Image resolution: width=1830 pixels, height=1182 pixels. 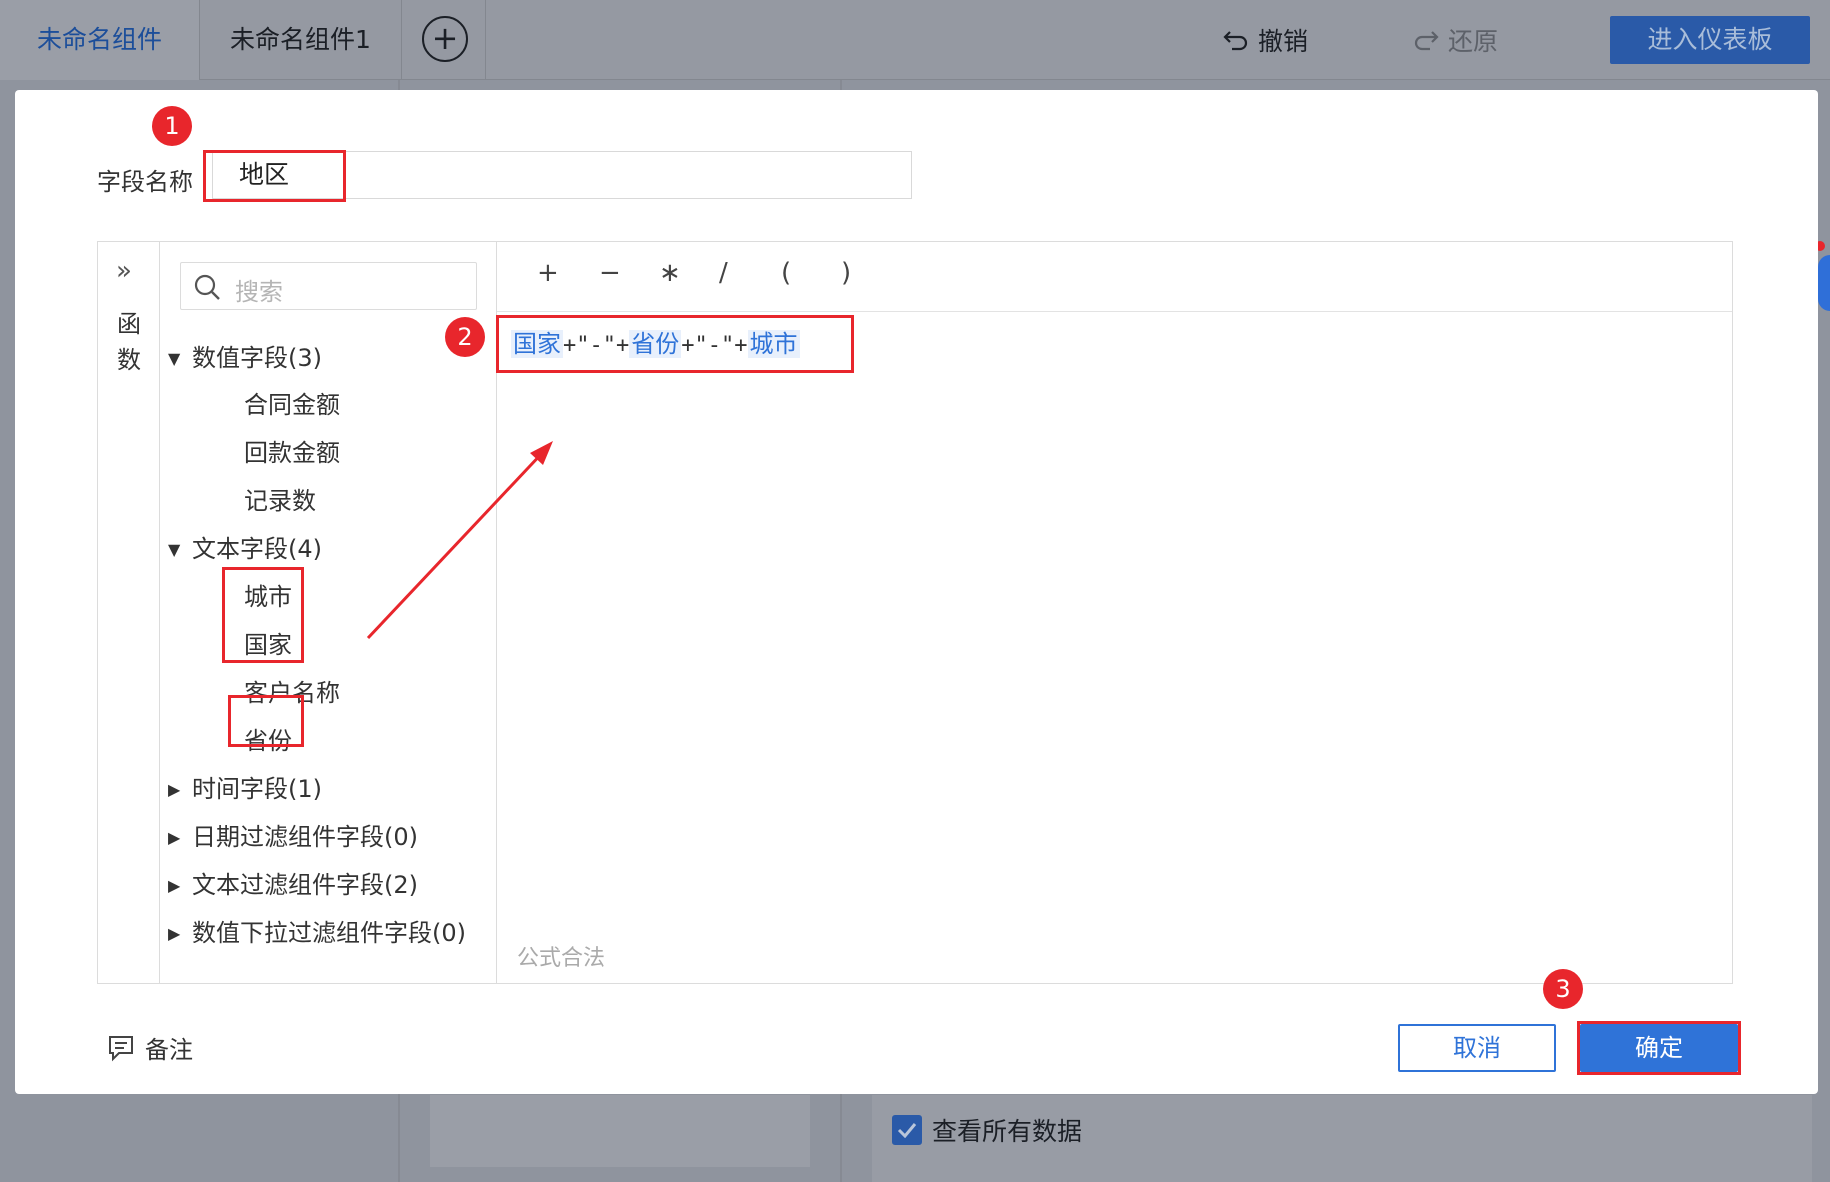 I want to click on tree-item-contract-amount: 合同金额, so click(x=292, y=402).